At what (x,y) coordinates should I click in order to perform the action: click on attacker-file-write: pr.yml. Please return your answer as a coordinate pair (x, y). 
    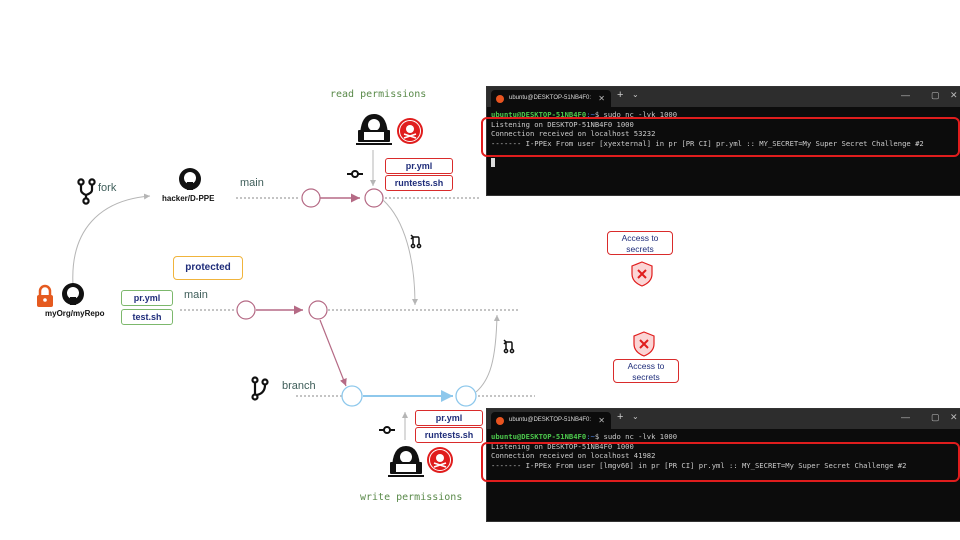
    Looking at the image, I should click on (449, 418).